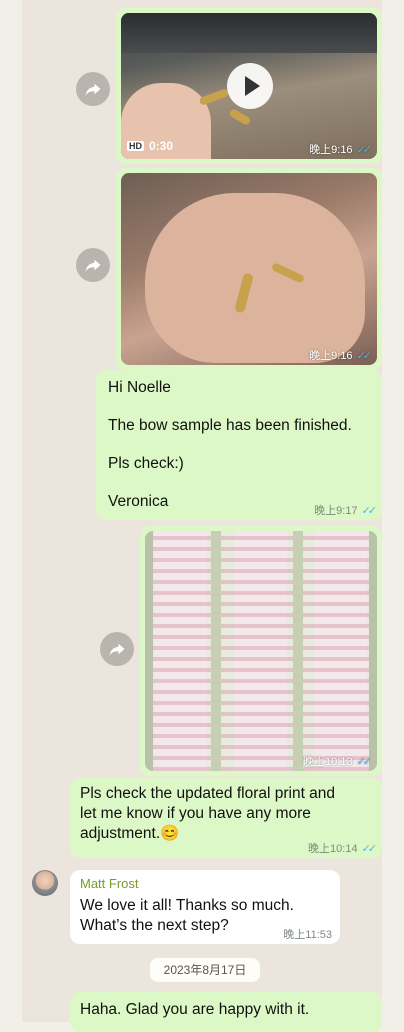 This screenshot has height=1032, width=404. Describe the element at coordinates (135, 146) in the screenshot. I see `hd-badge: HD` at that location.